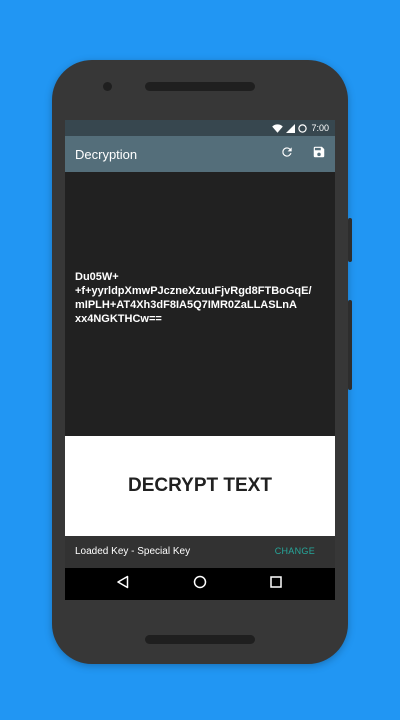 The image size is (400, 720). I want to click on power-button, so click(350, 240).